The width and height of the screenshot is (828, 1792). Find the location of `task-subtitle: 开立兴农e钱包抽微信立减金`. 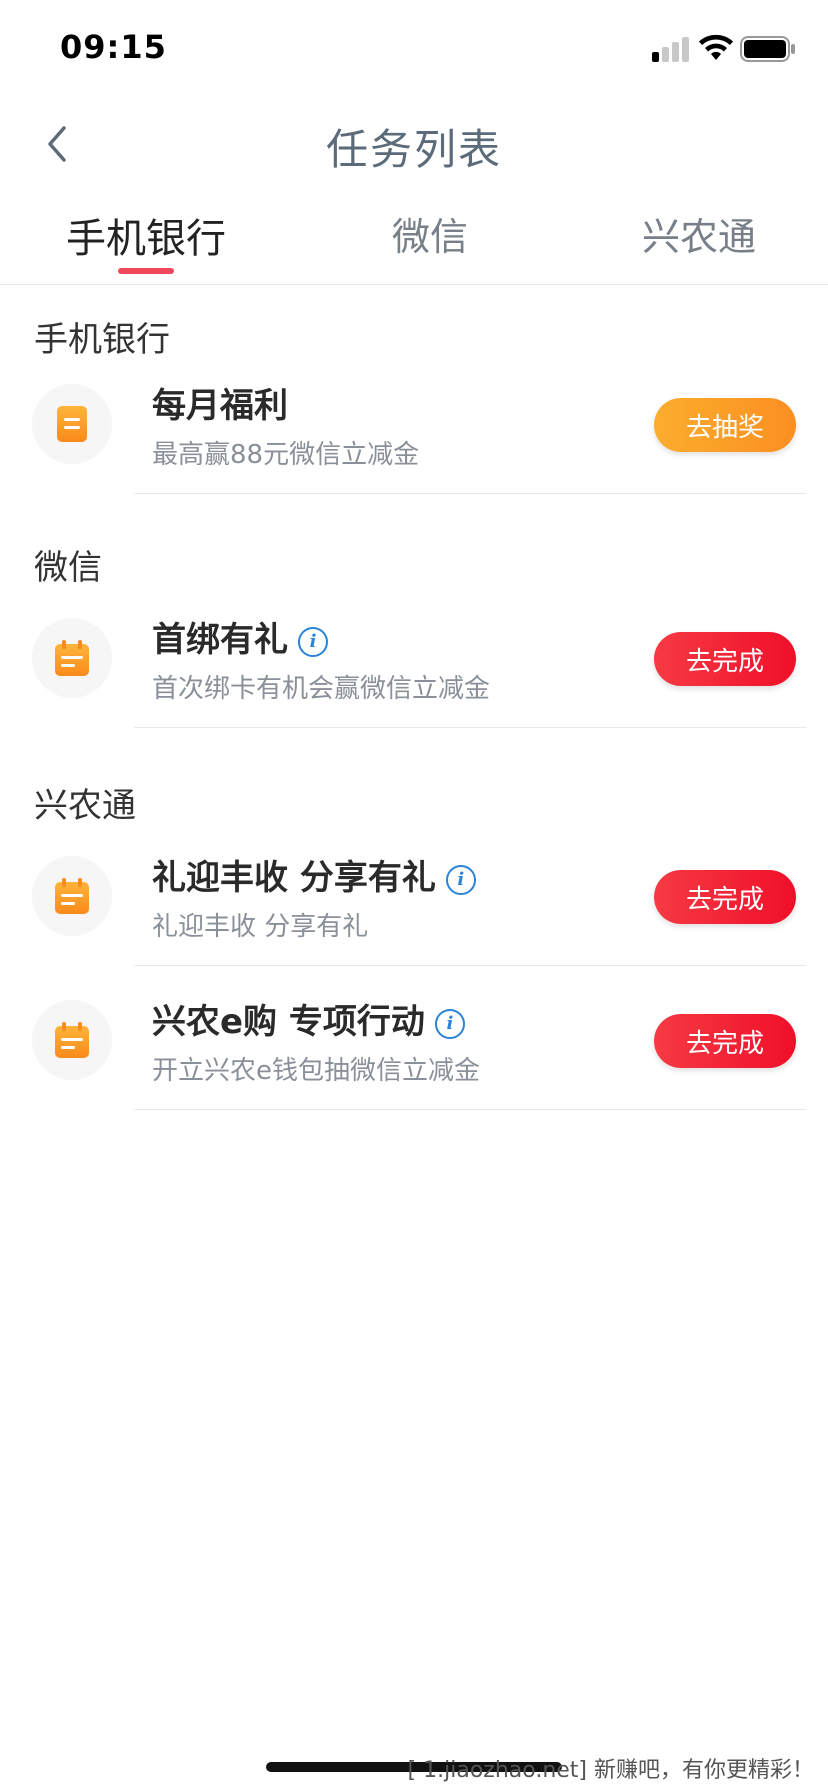

task-subtitle: 开立兴农e钱包抽微信立减金 is located at coordinates (316, 1071).